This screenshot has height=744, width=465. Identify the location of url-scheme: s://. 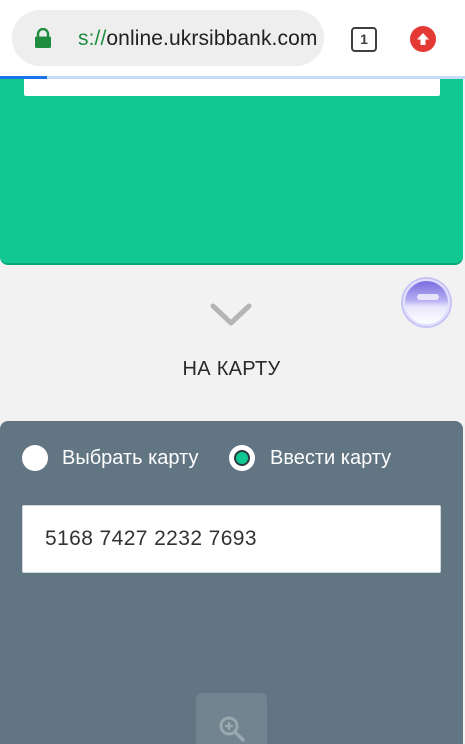
(92, 38).